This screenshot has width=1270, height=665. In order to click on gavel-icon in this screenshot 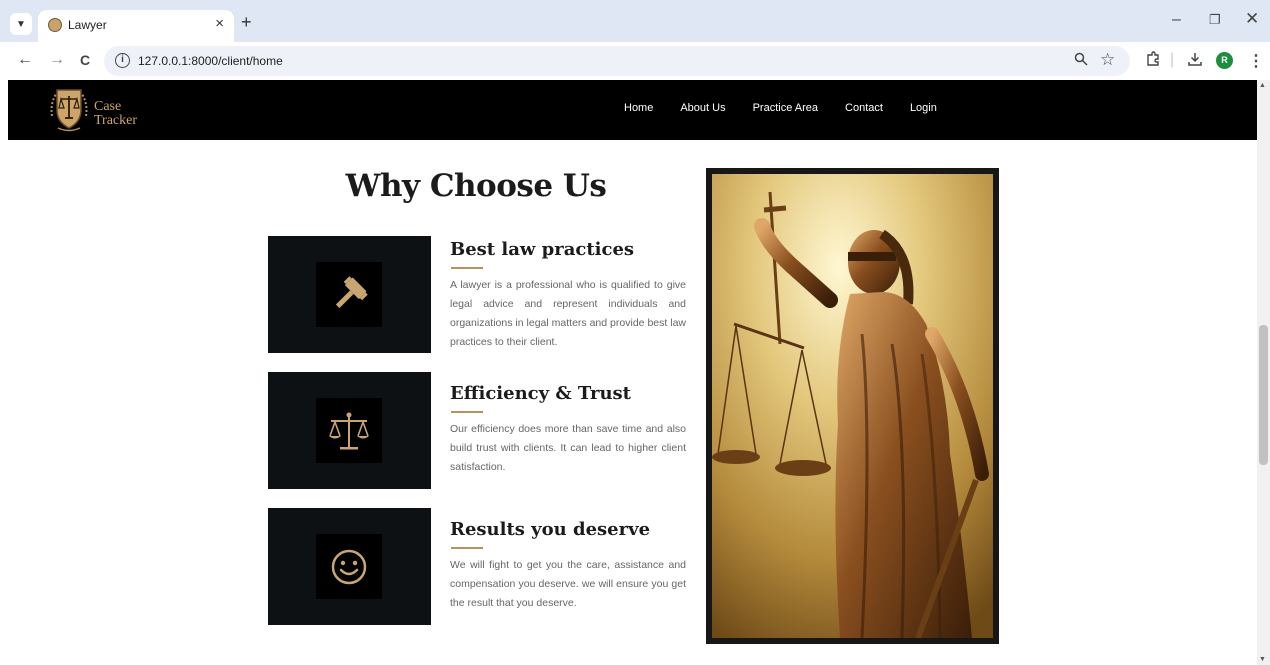, I will do `click(349, 294)`.